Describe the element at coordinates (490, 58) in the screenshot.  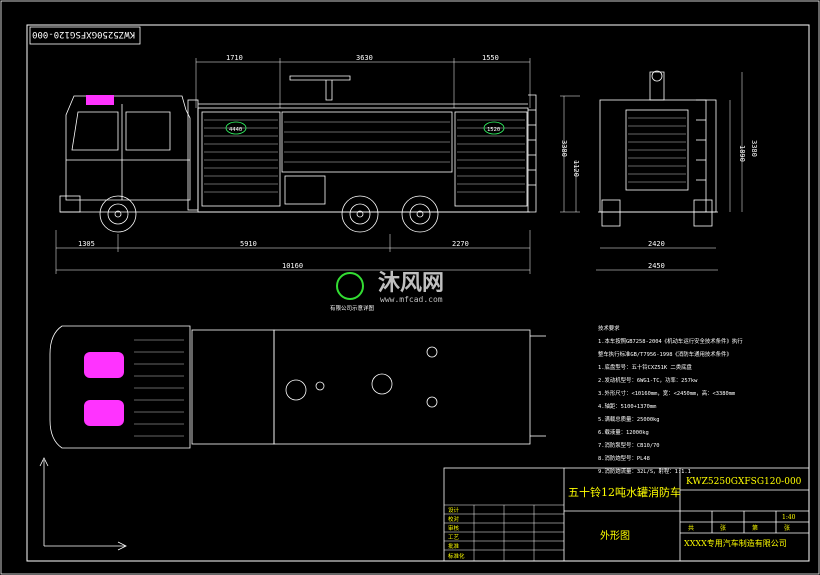
I see `dim-top-3: 1550` at that location.